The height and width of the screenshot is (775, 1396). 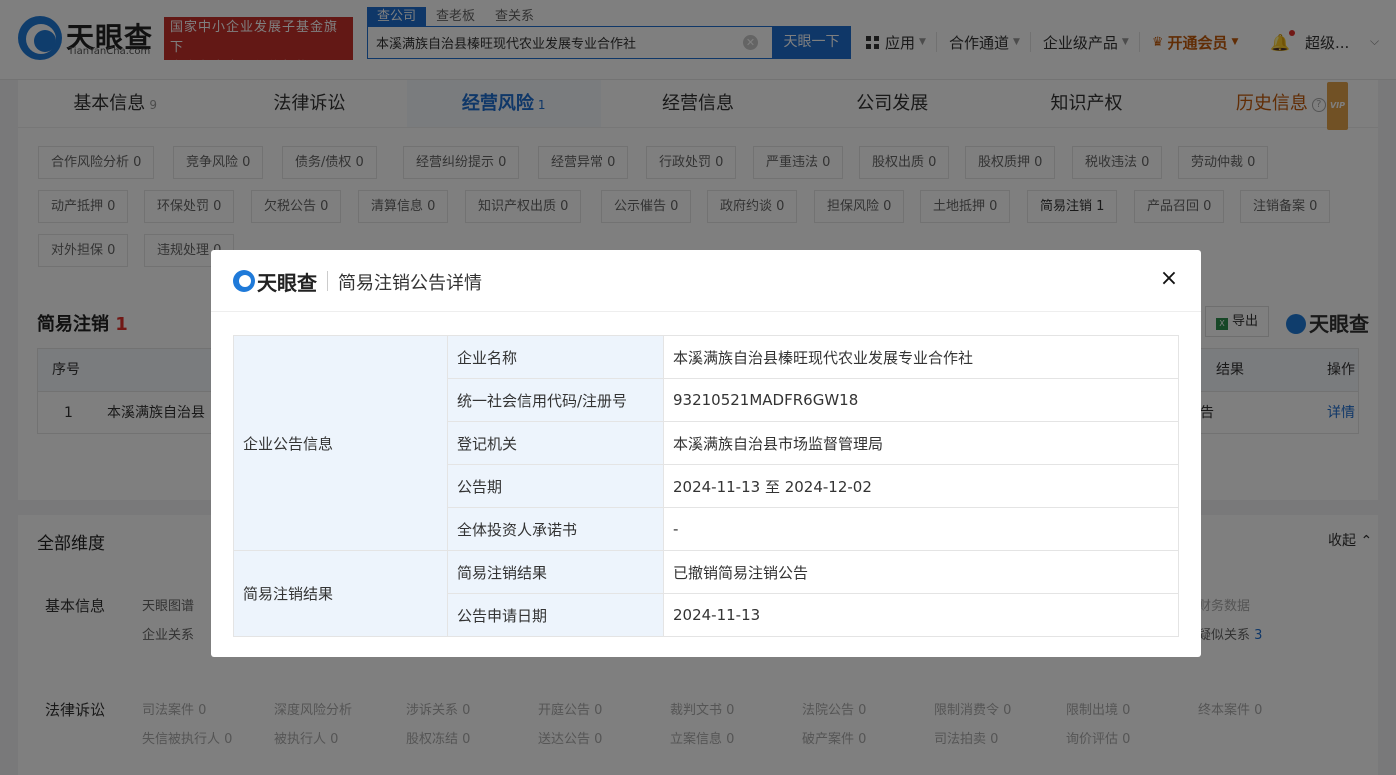 I want to click on modal-title: 简易注销公告详情, so click(x=410, y=283).